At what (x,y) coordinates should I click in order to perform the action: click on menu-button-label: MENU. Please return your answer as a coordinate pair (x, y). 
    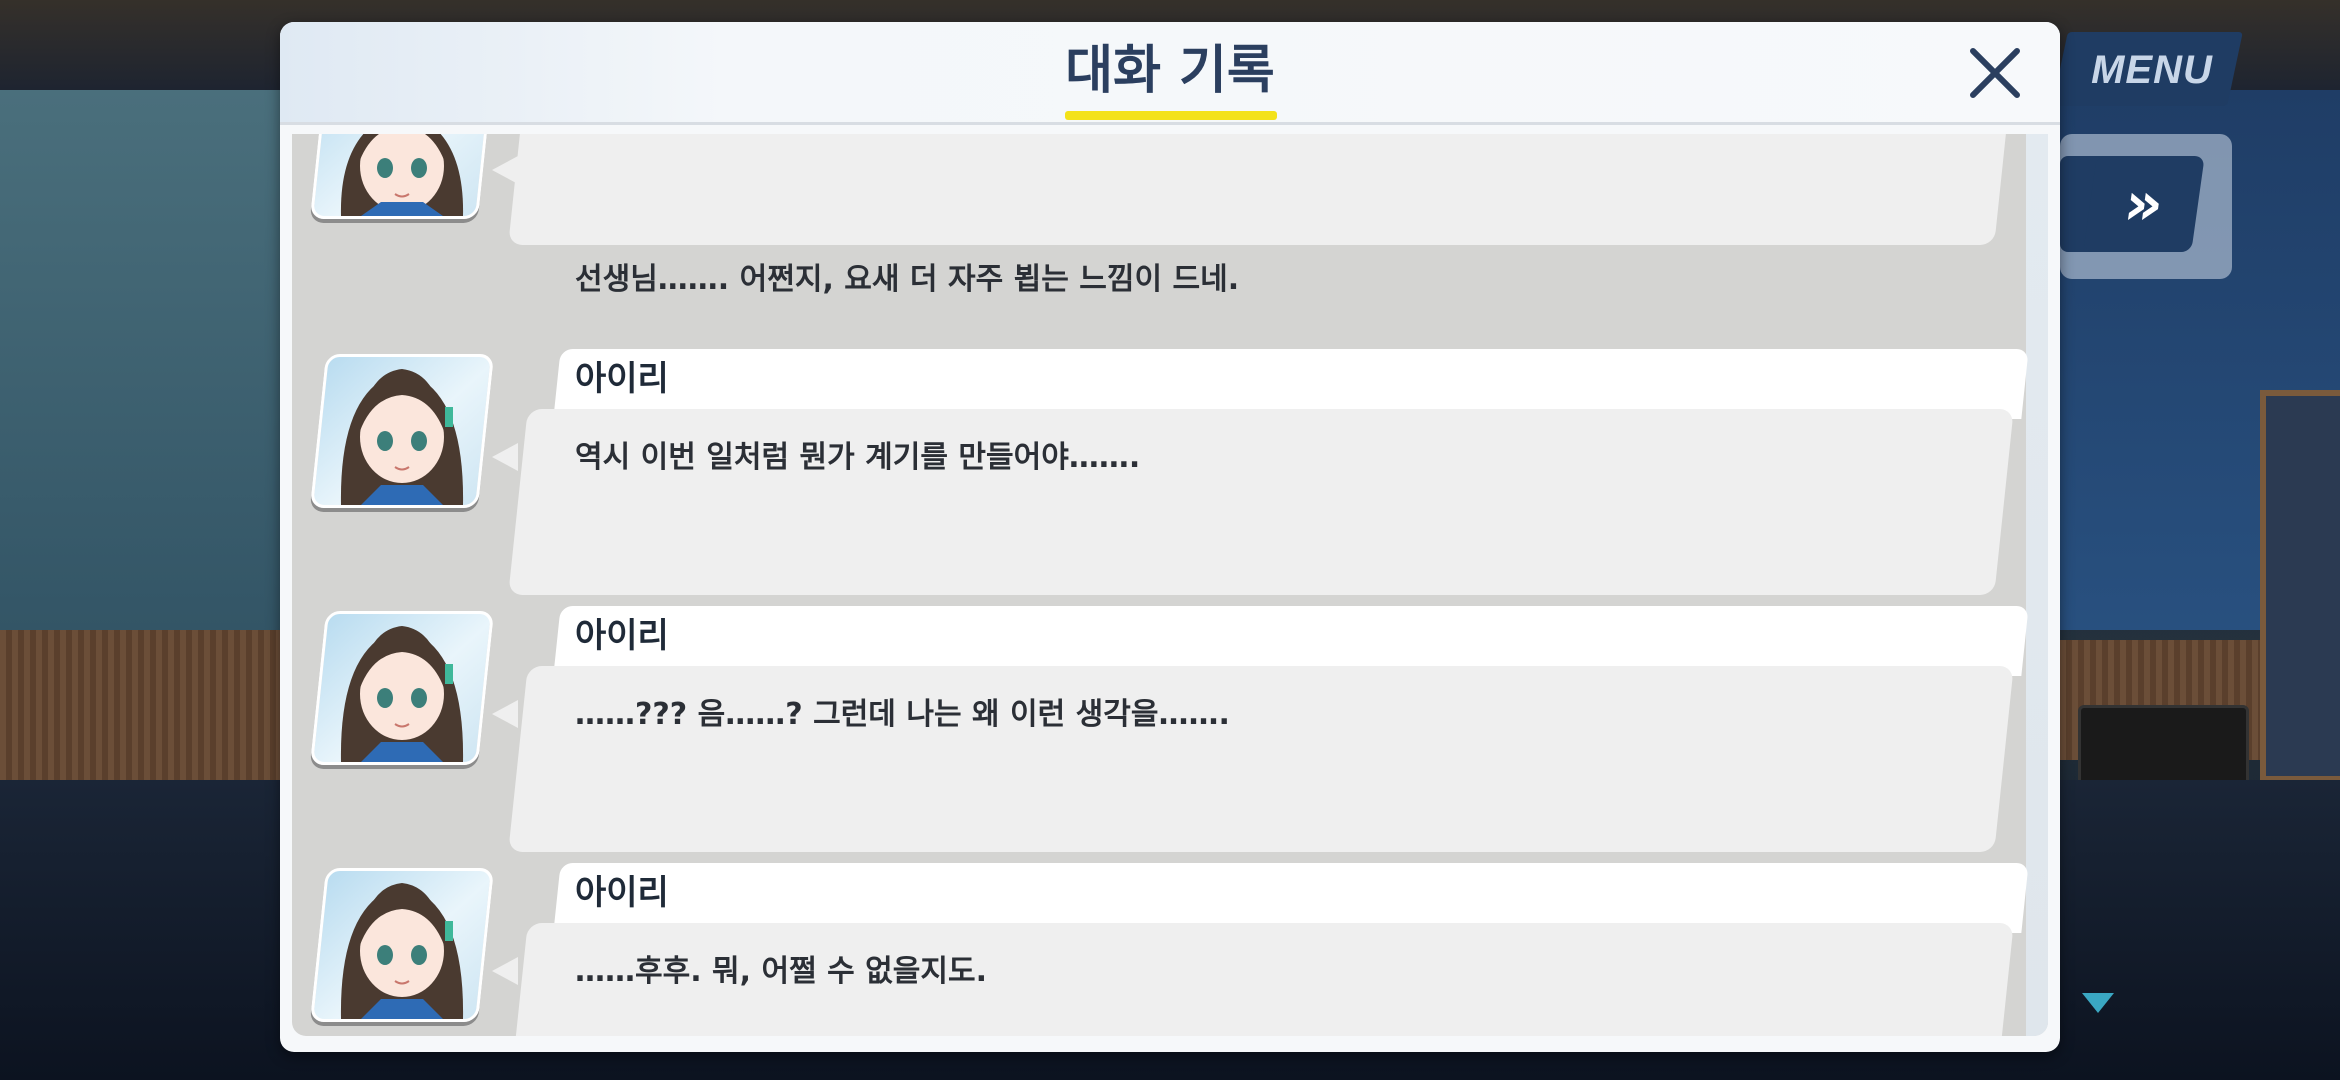
    Looking at the image, I should click on (2152, 70).